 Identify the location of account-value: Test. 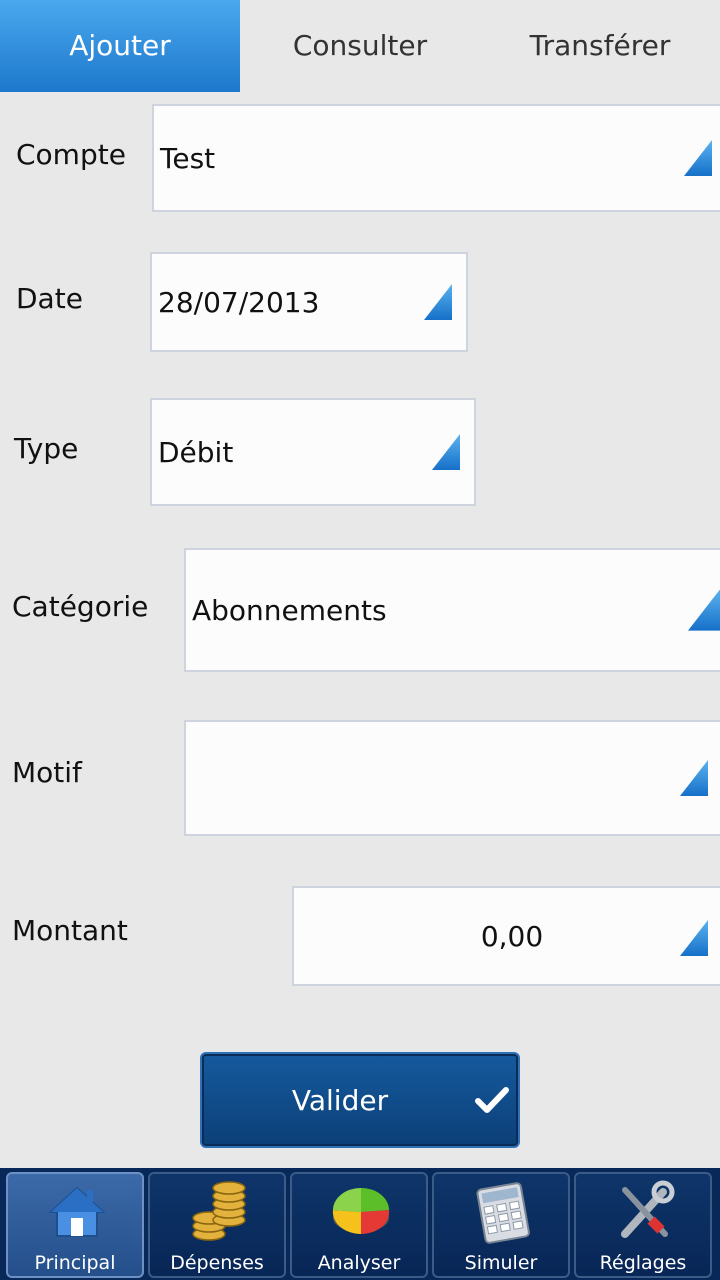
(188, 158).